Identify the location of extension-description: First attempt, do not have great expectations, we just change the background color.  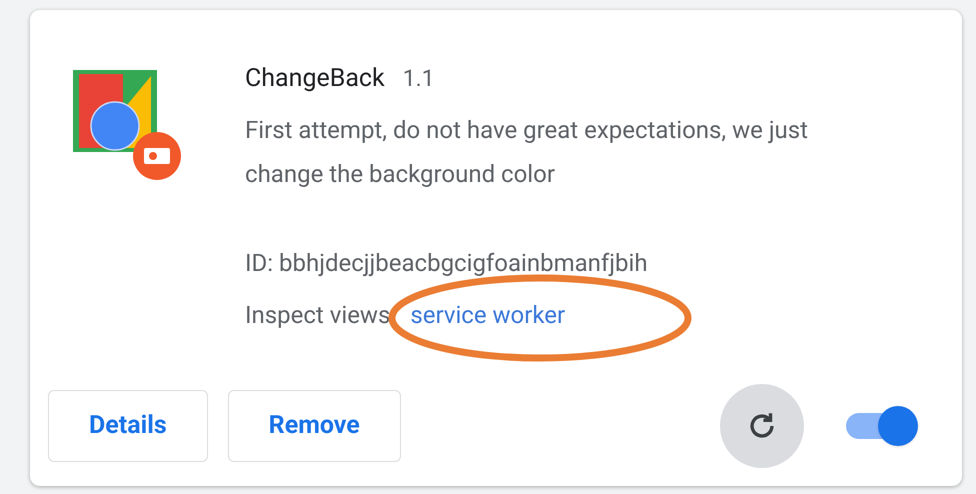
(527, 152).